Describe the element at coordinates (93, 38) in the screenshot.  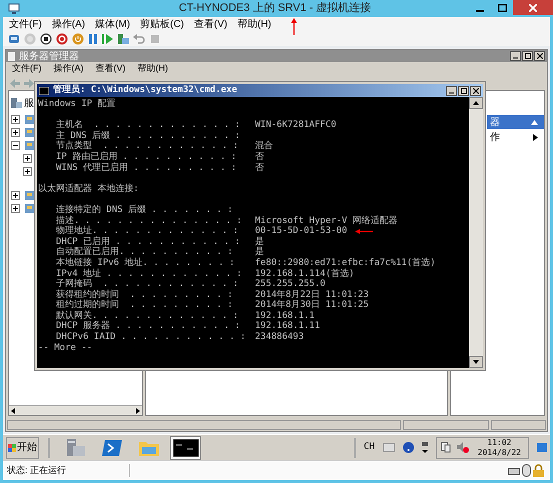
I see `pause-icon` at that location.